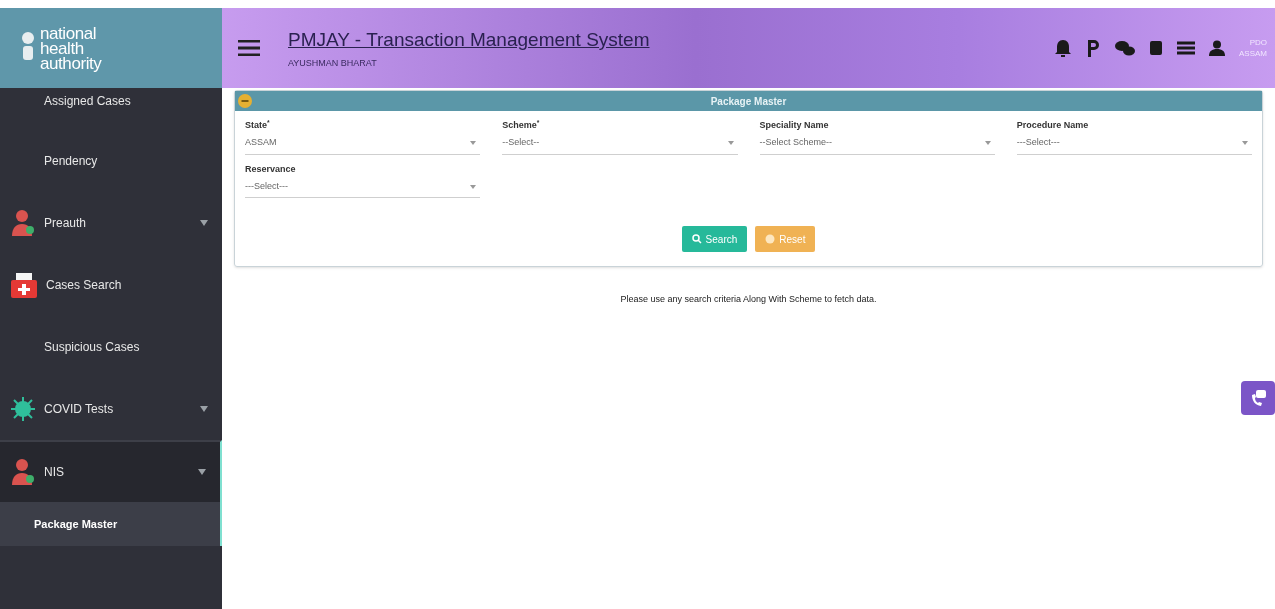  Describe the element at coordinates (1253, 53) in the screenshot. I see `user-info: ASSAM` at that location.